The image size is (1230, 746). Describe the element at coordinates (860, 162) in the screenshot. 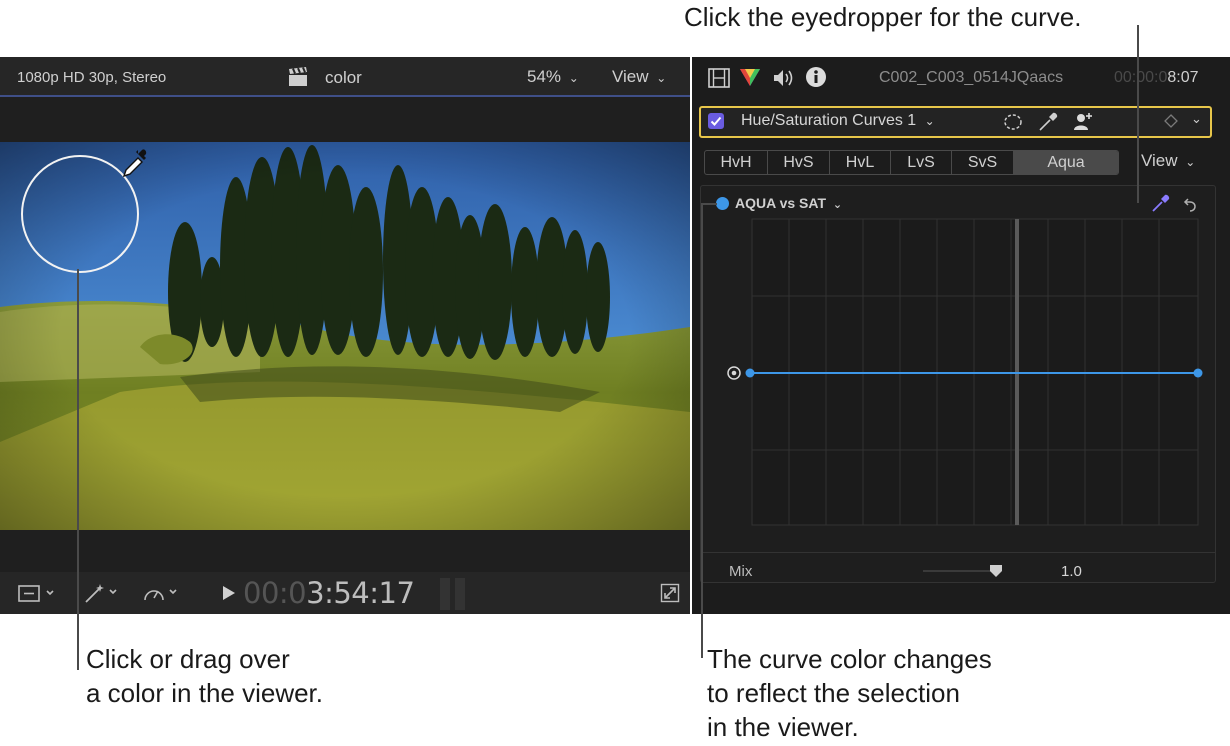

I see `tab-hvl: HvL` at that location.